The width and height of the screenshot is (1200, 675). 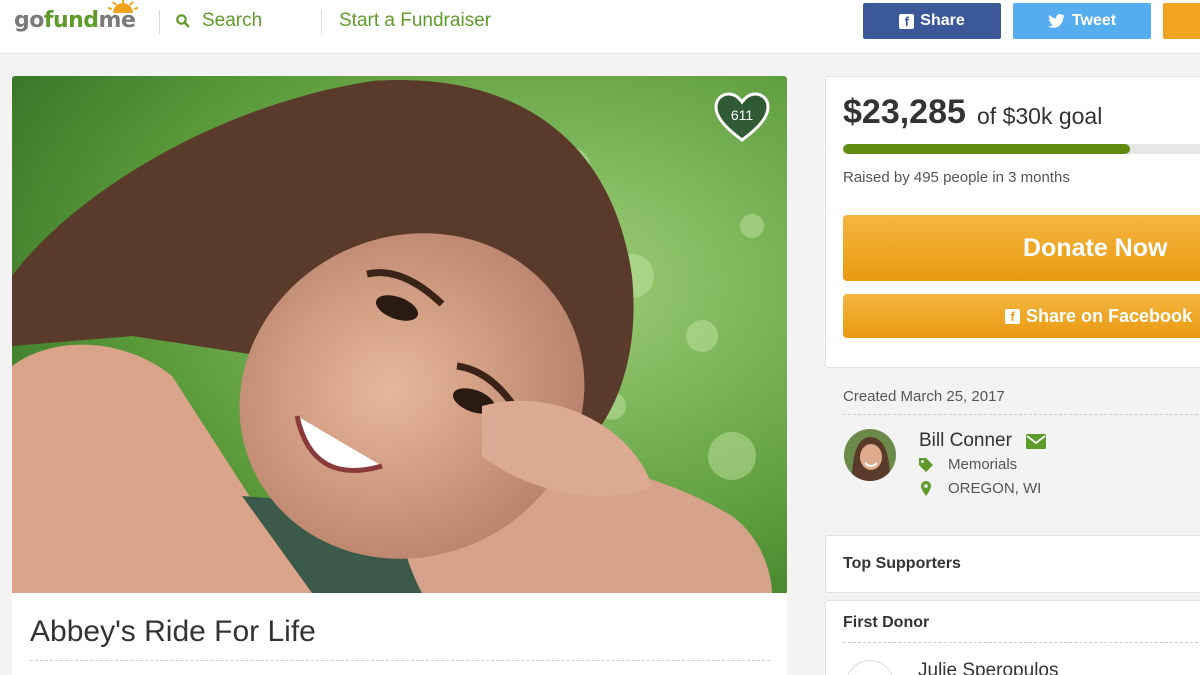 I want to click on search-icon, so click(x=183, y=21).